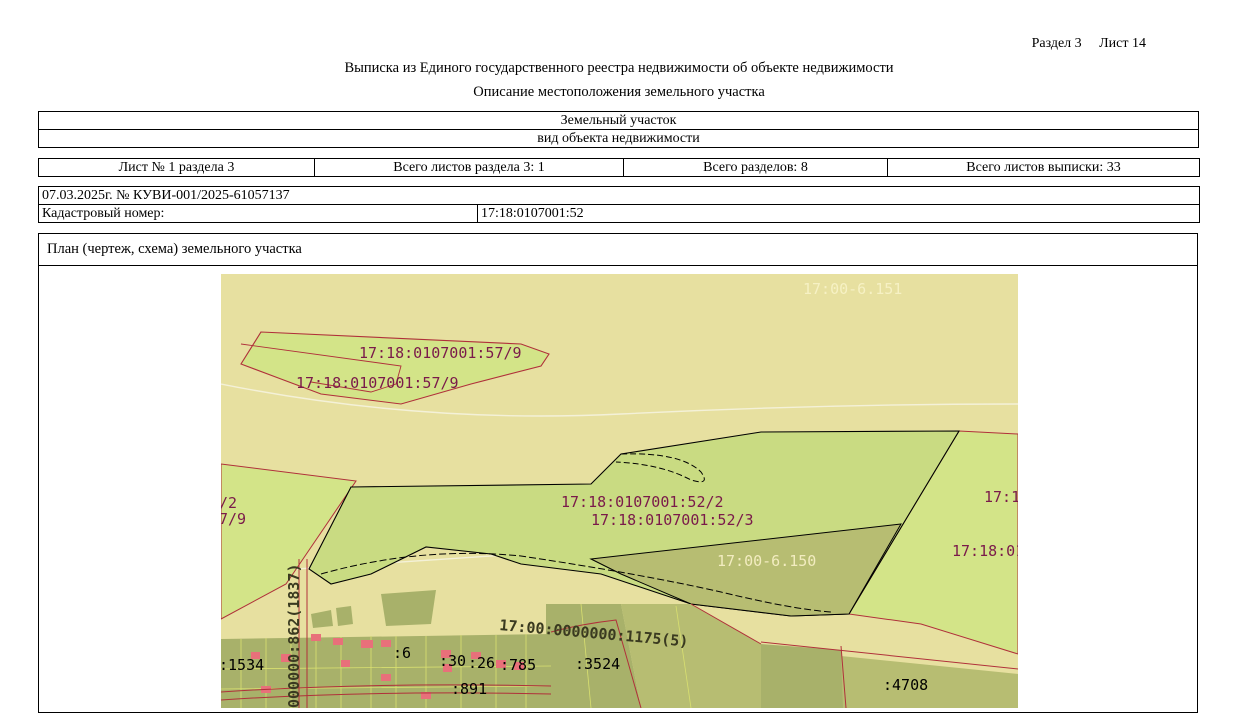 The width and height of the screenshot is (1238, 713). What do you see at coordinates (597, 664) in the screenshot?
I see `label-3524: :3524` at bounding box center [597, 664].